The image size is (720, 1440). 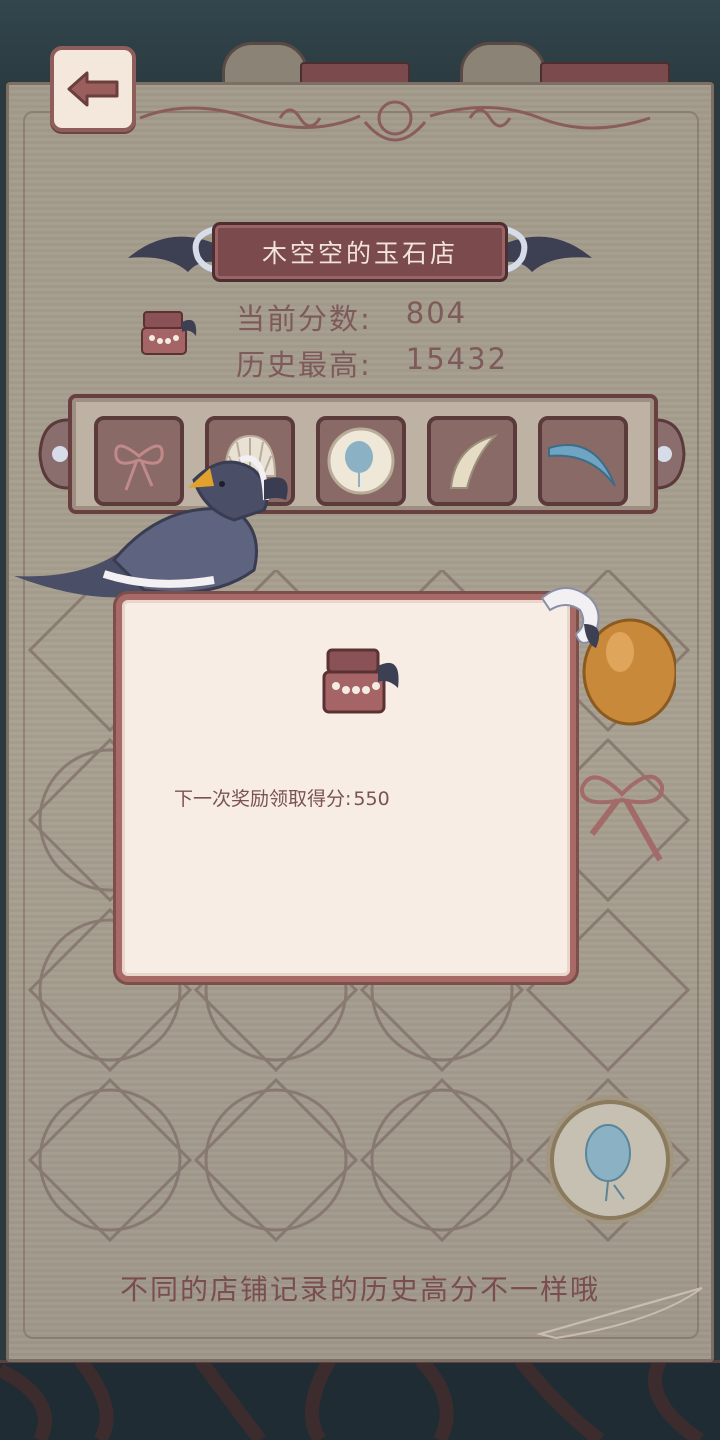 What do you see at coordinates (436, 313) in the screenshot?
I see `current-score-value: 804` at bounding box center [436, 313].